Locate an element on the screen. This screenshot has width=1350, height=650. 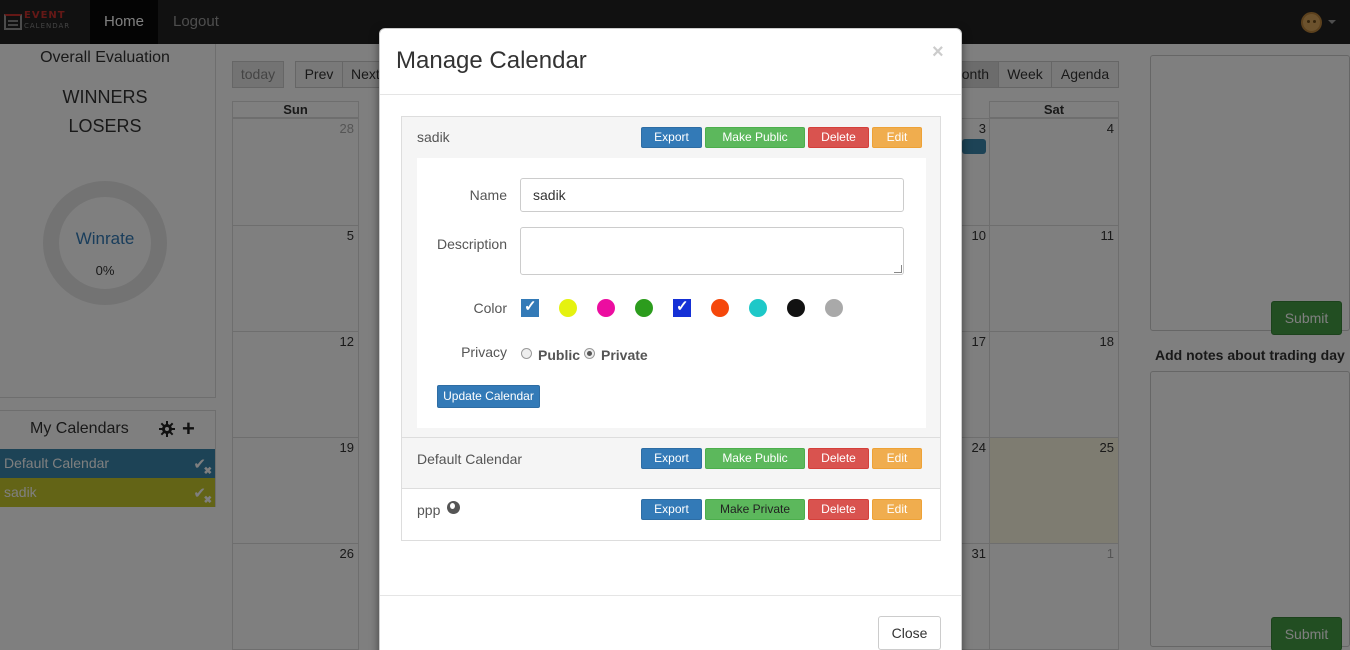
description-label: Description is located at coordinates (471, 244).